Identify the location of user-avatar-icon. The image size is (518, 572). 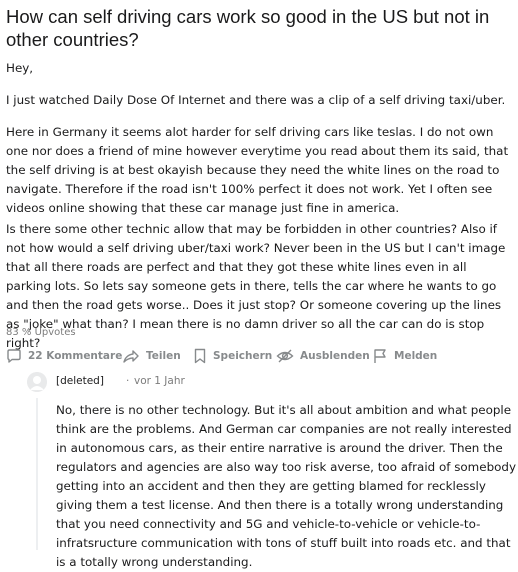
(37, 382).